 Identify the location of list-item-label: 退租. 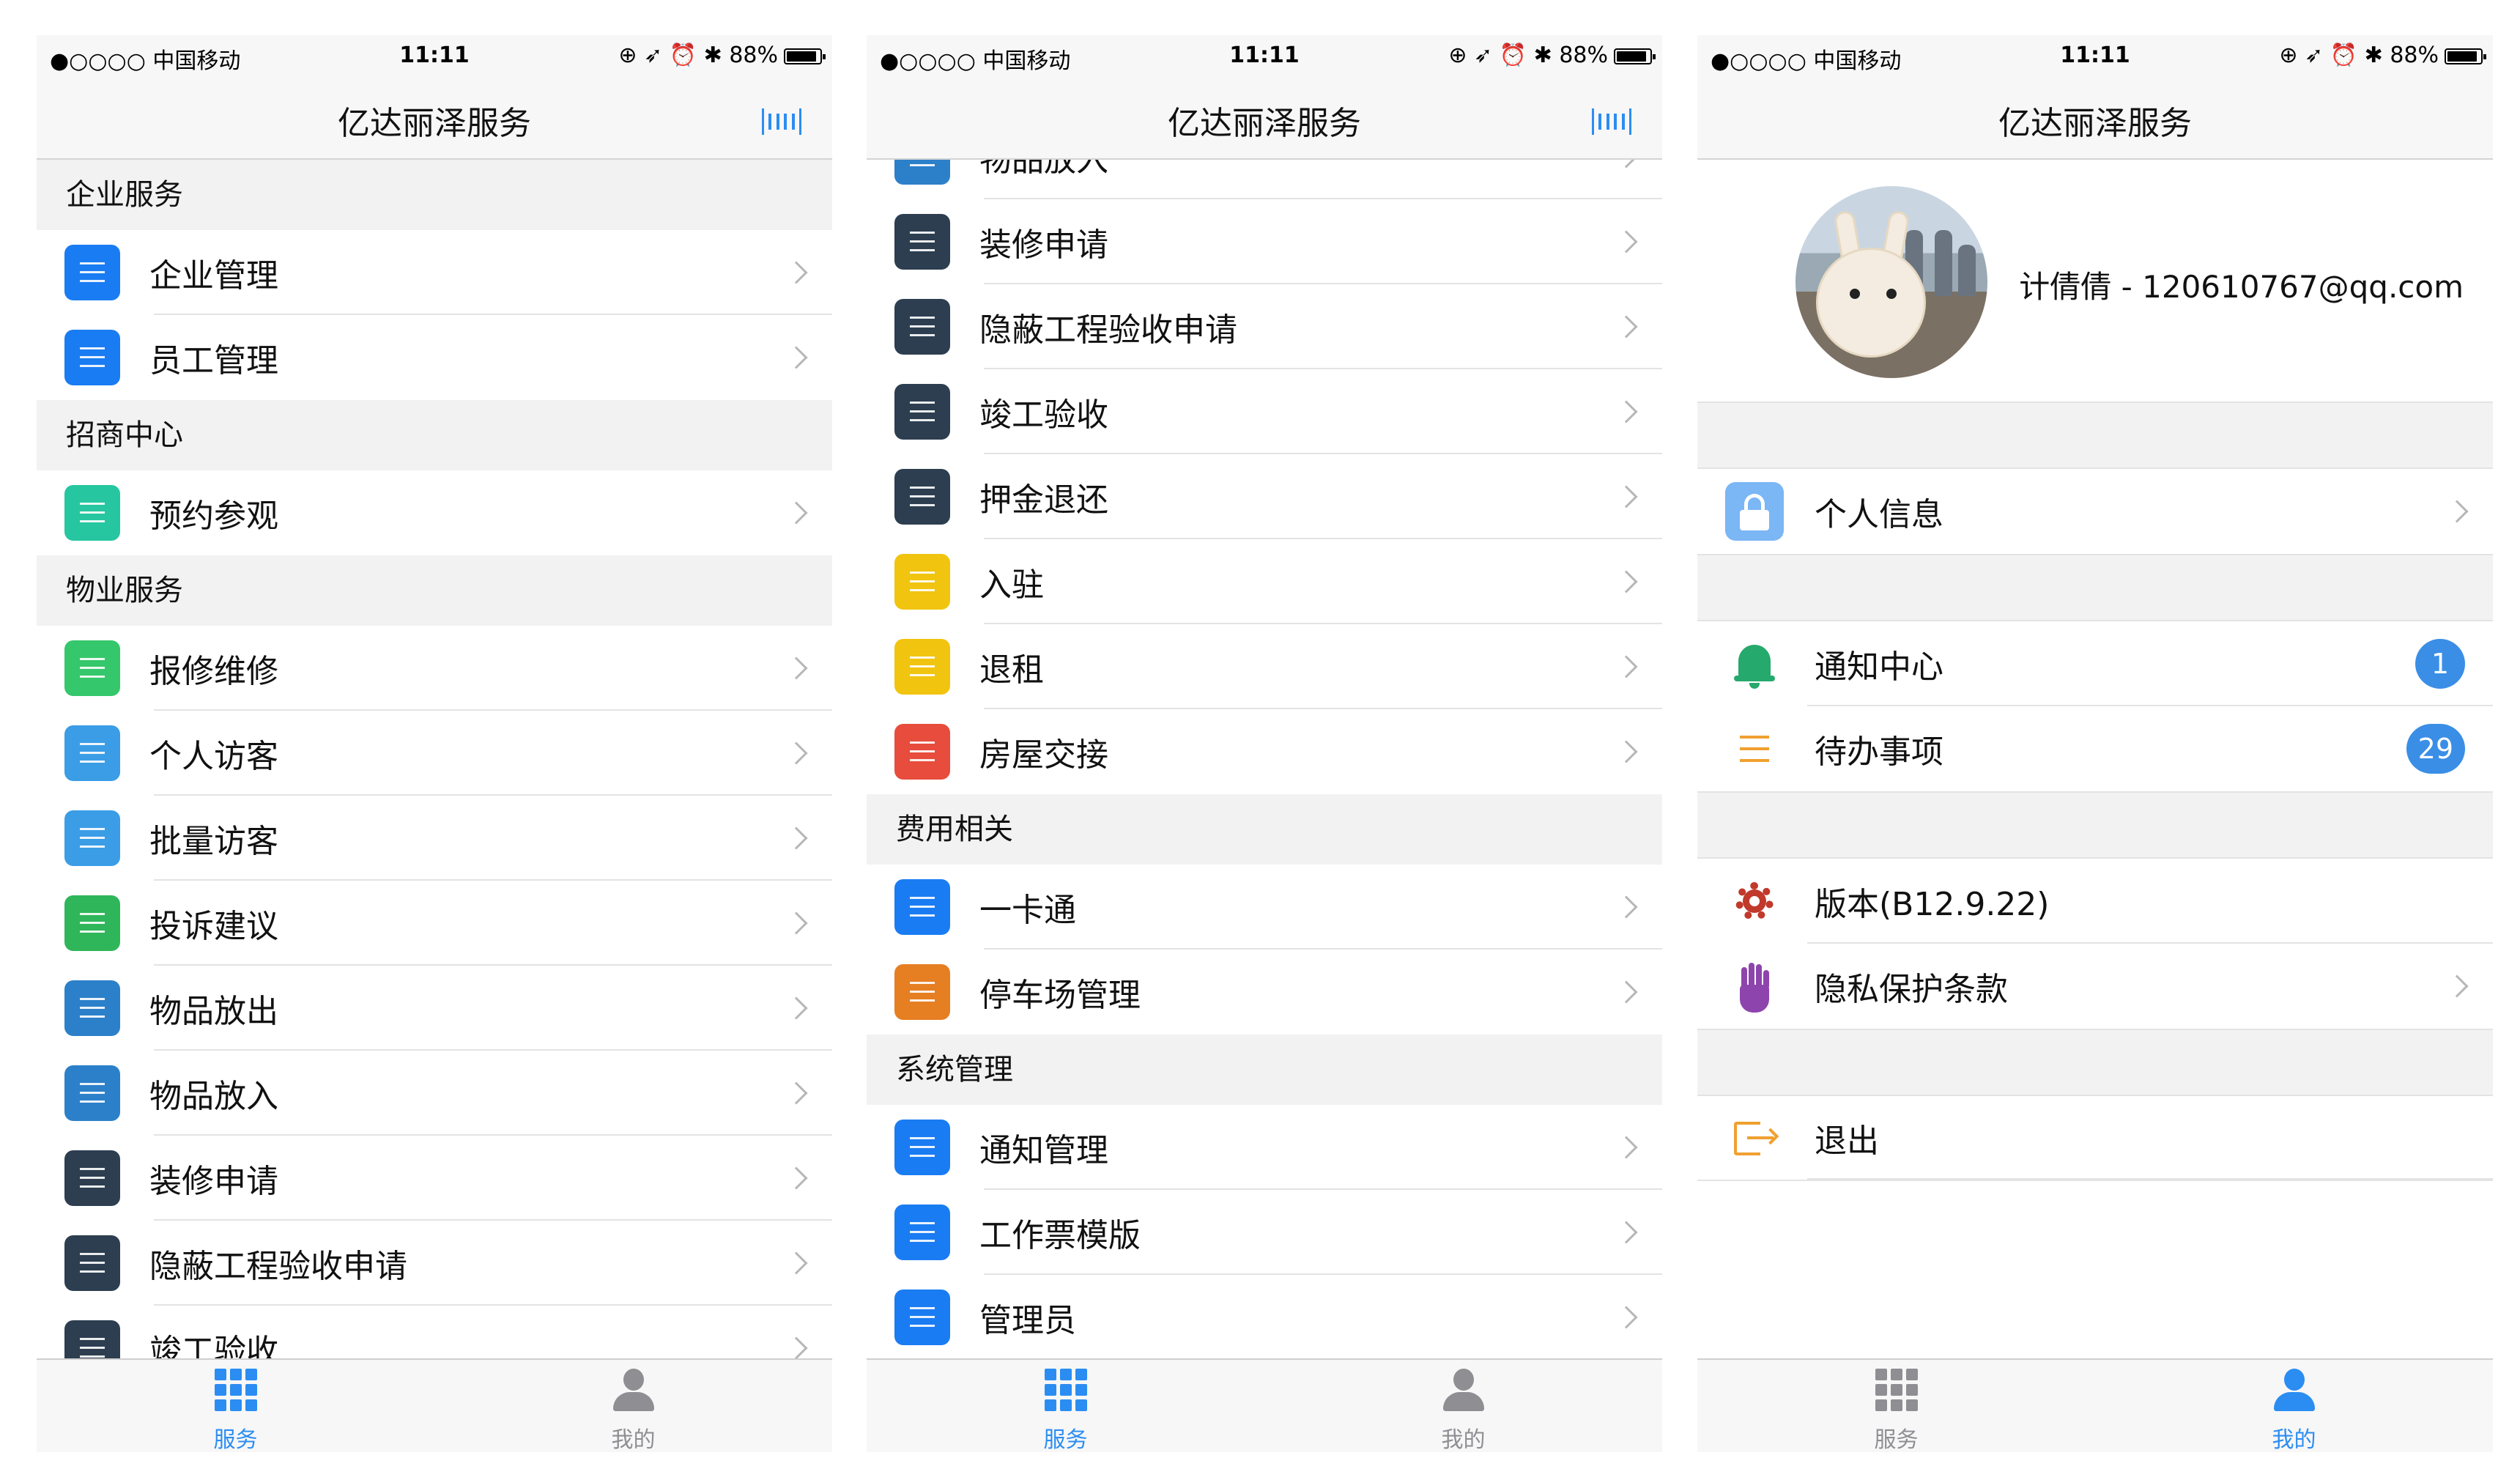
(1011, 670).